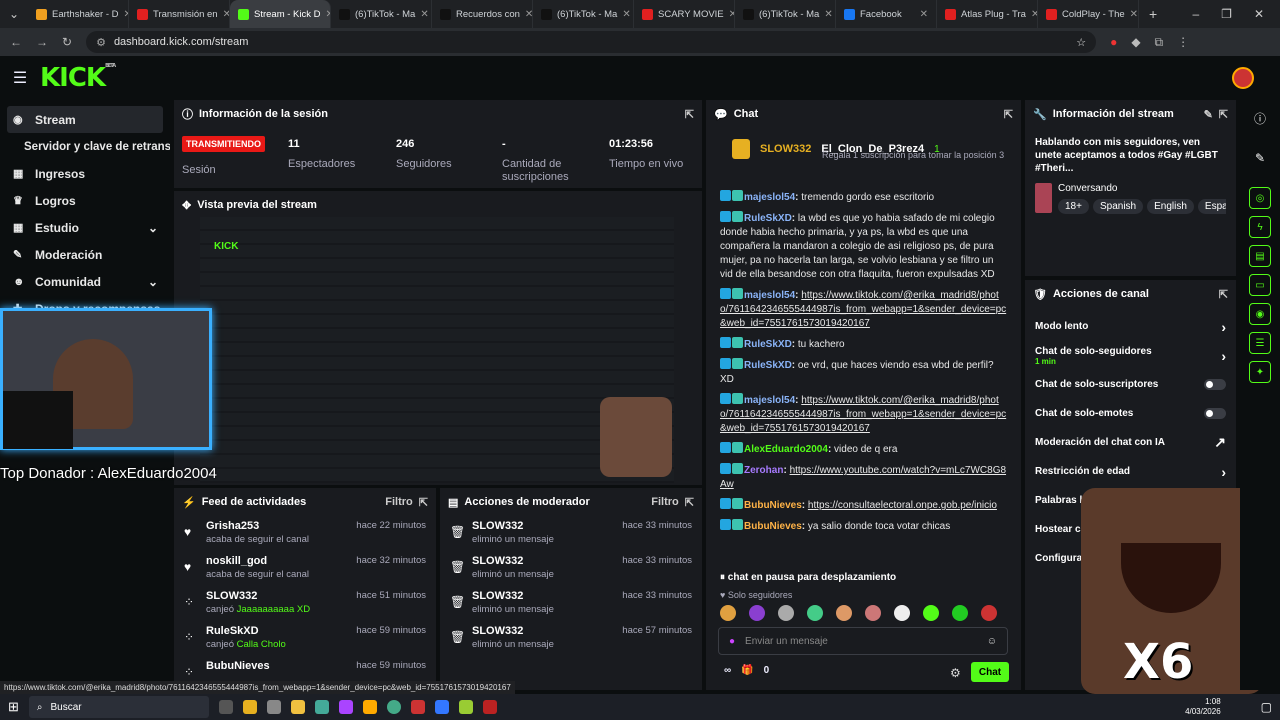 The width and height of the screenshot is (1280, 720). What do you see at coordinates (863, 449) in the screenshot?
I see `chat-message: AlexEduardo2004: video de q era` at bounding box center [863, 449].